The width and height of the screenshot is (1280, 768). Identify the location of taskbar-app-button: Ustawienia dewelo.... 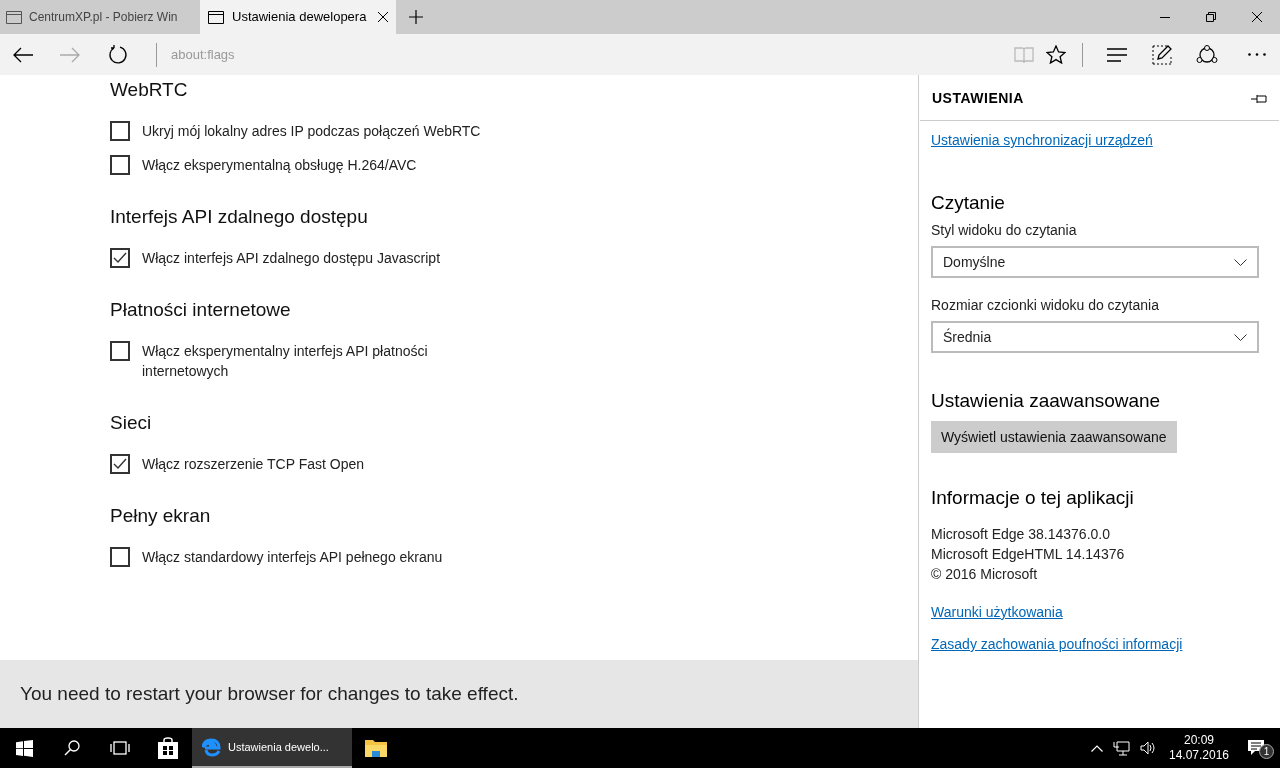
(272, 748).